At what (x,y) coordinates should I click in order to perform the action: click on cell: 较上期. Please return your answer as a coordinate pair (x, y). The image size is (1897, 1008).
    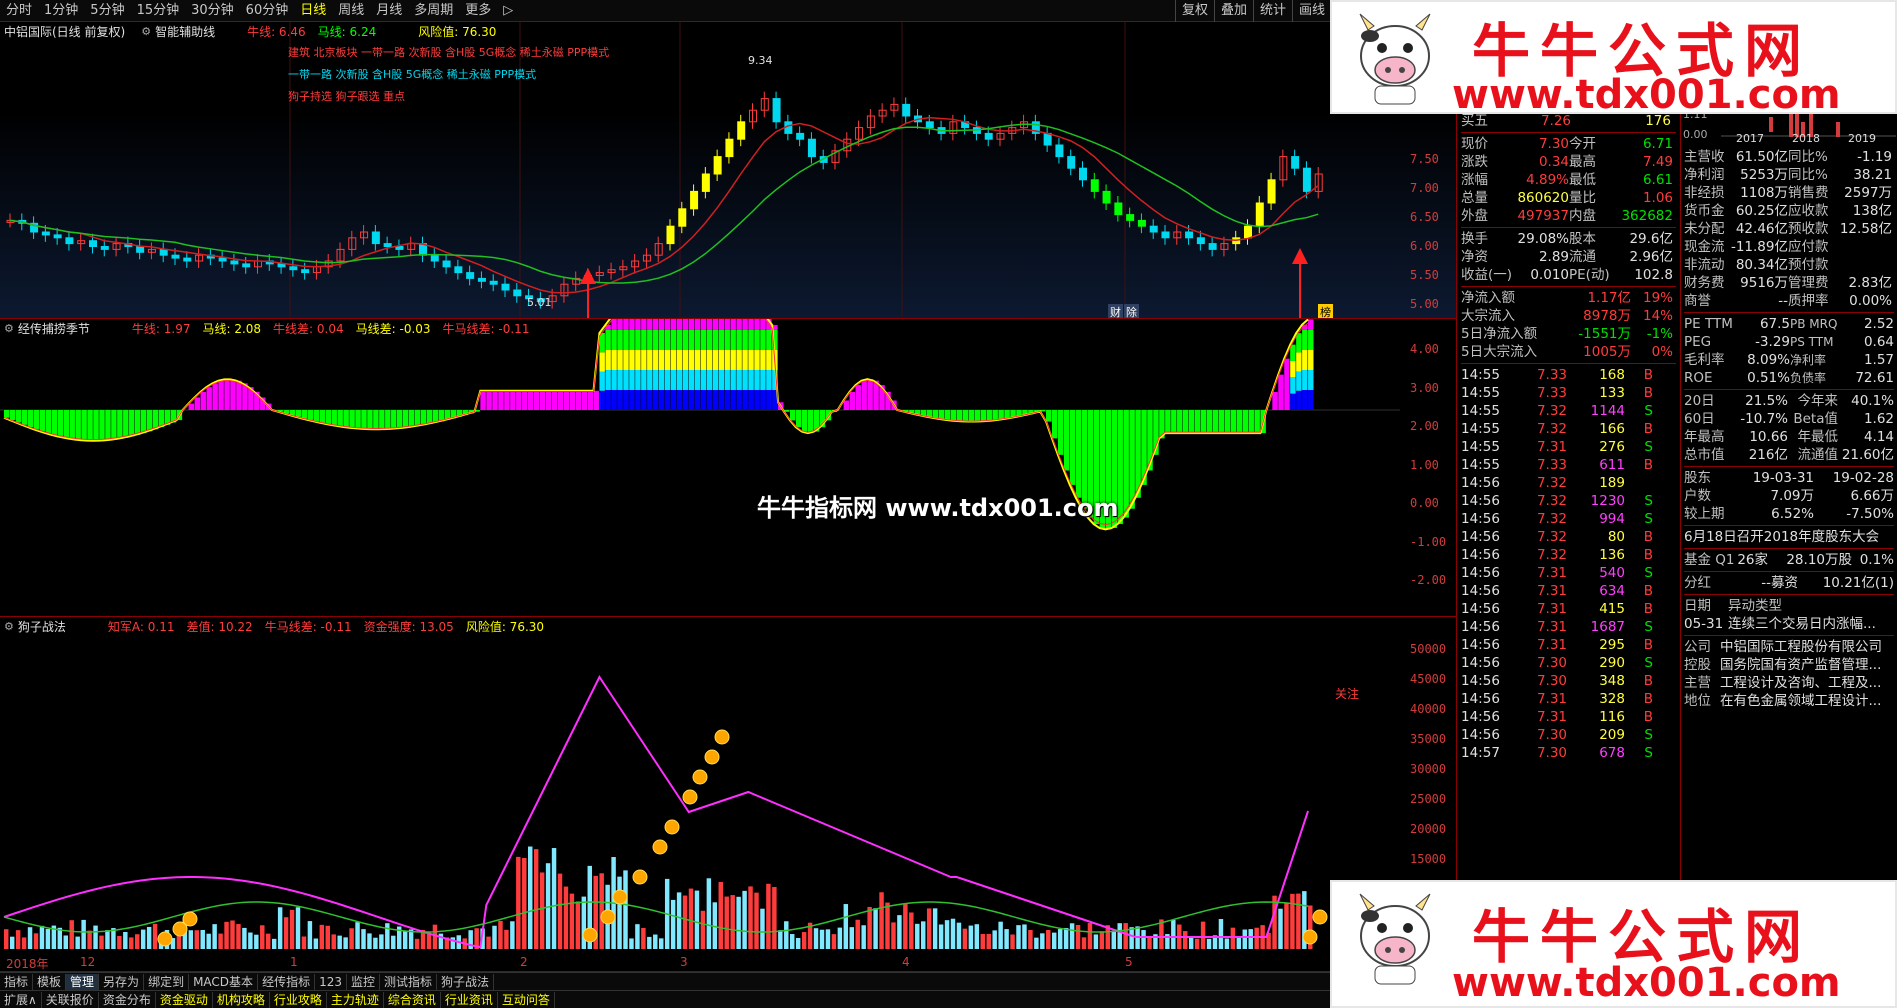
    Looking at the image, I should click on (1704, 514).